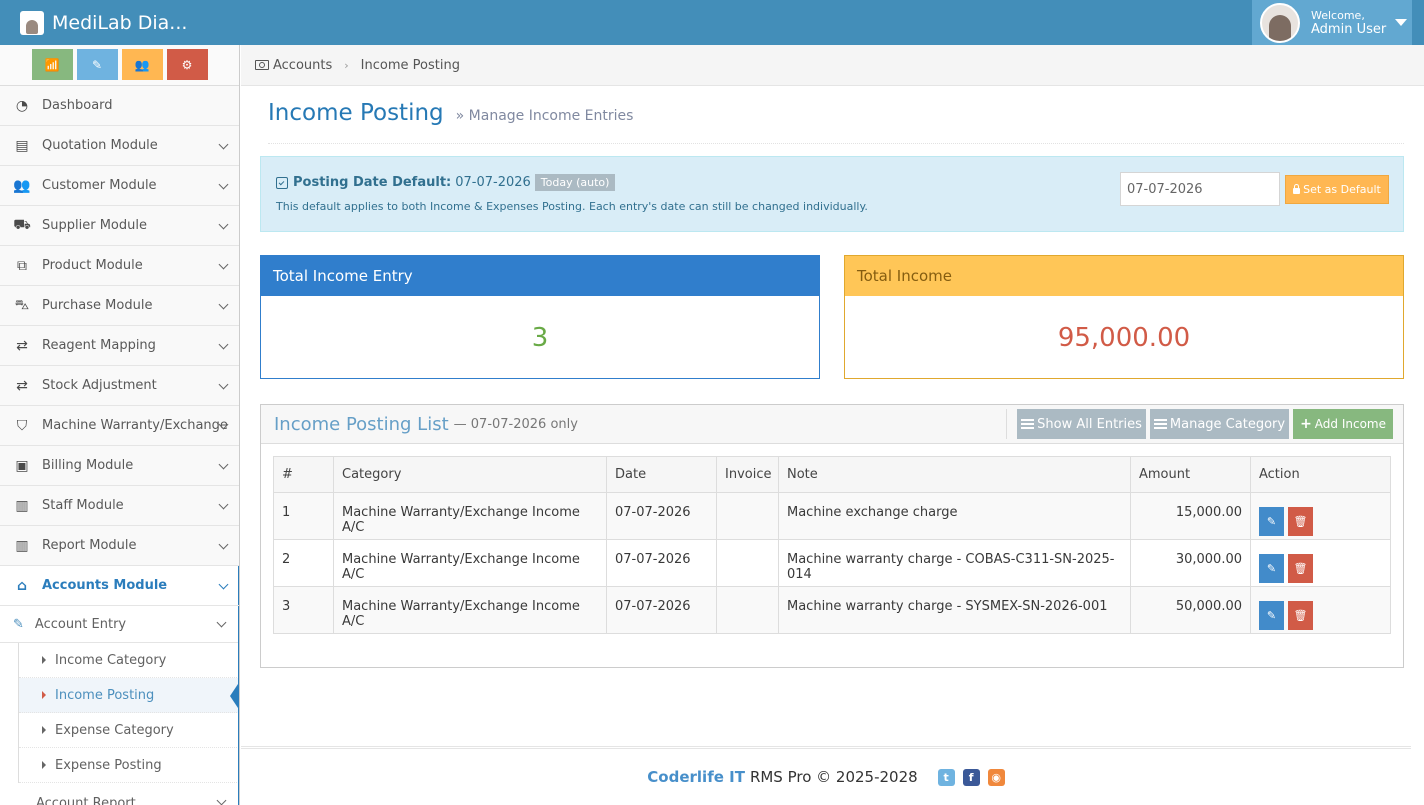 This screenshot has height=805, width=1424. I want to click on sidebar-item-expense-posting: Expense Posting, so click(129, 765).